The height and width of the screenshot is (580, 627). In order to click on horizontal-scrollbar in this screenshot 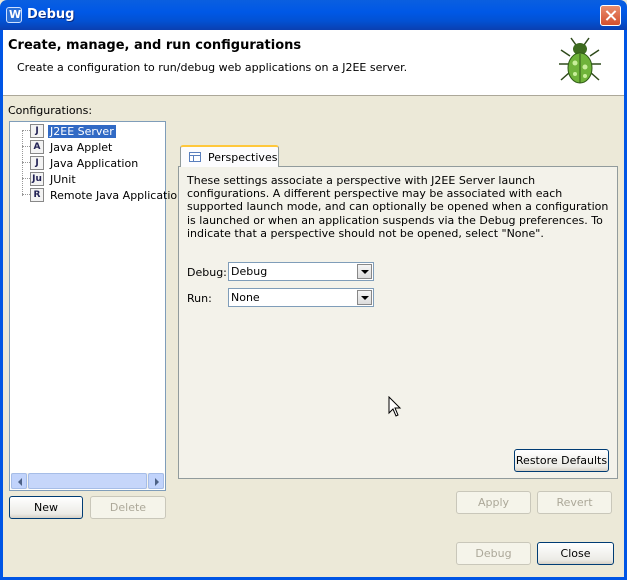, I will do `click(87, 481)`.